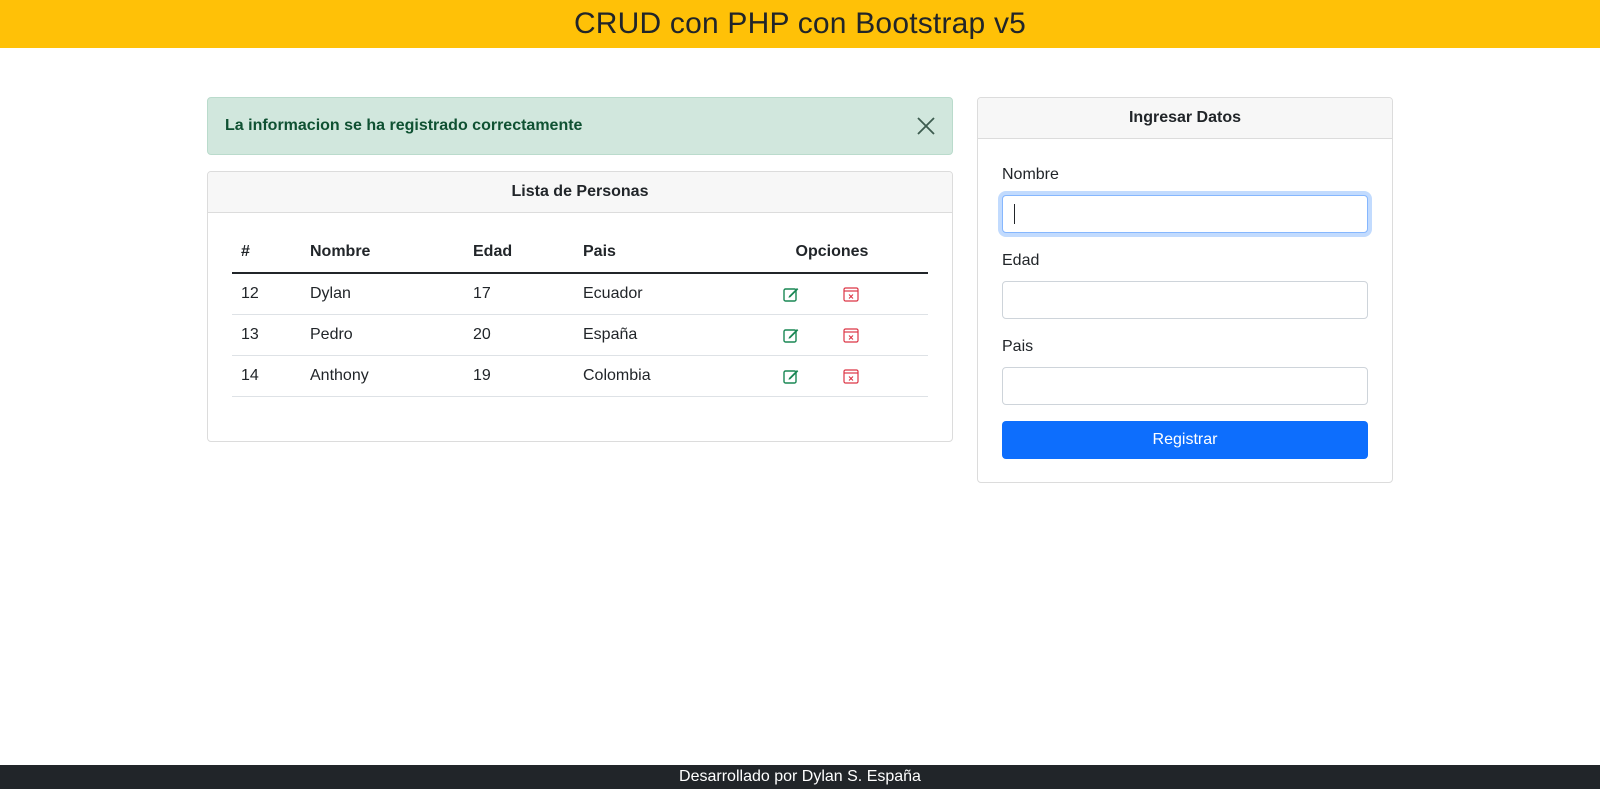  I want to click on table-row: 12 Dylan 17 Ecuador, so click(580, 294).